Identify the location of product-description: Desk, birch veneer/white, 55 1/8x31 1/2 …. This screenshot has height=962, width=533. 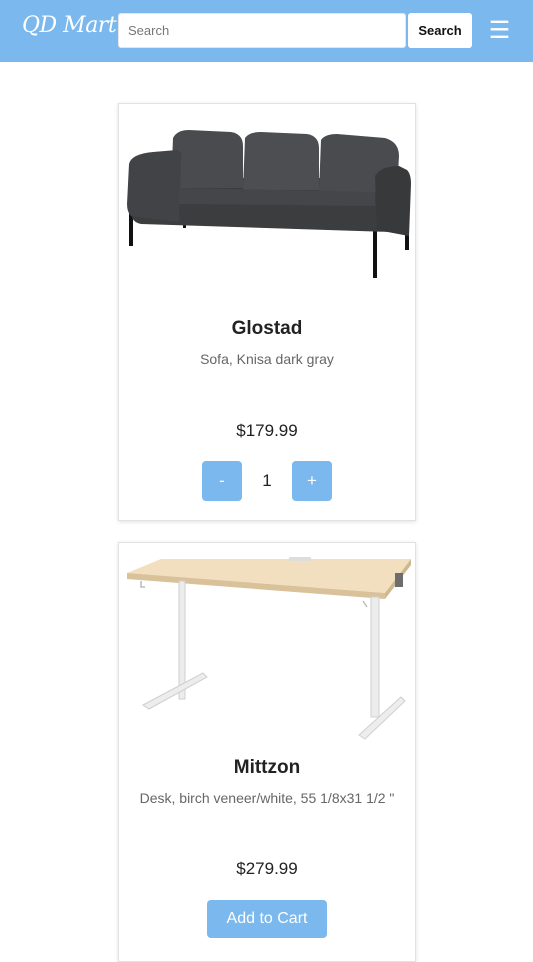
(267, 798).